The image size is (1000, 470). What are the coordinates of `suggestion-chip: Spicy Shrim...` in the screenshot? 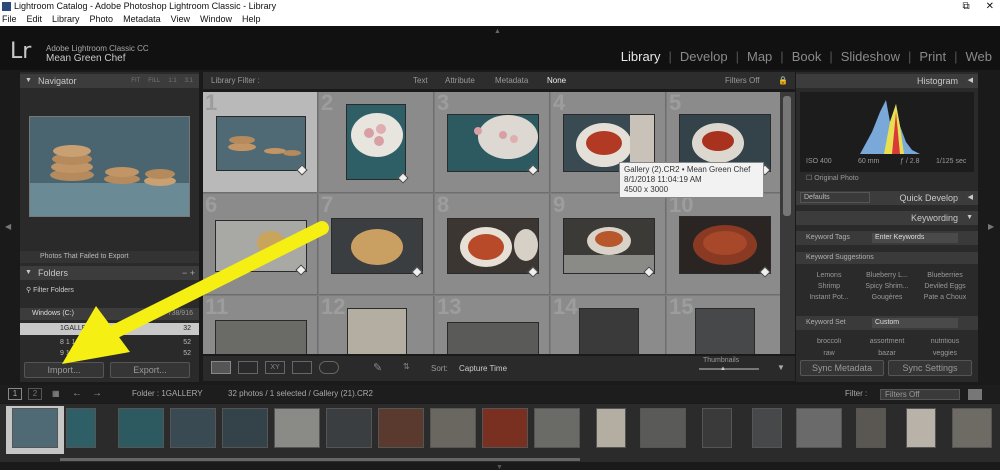 It's located at (887, 286).